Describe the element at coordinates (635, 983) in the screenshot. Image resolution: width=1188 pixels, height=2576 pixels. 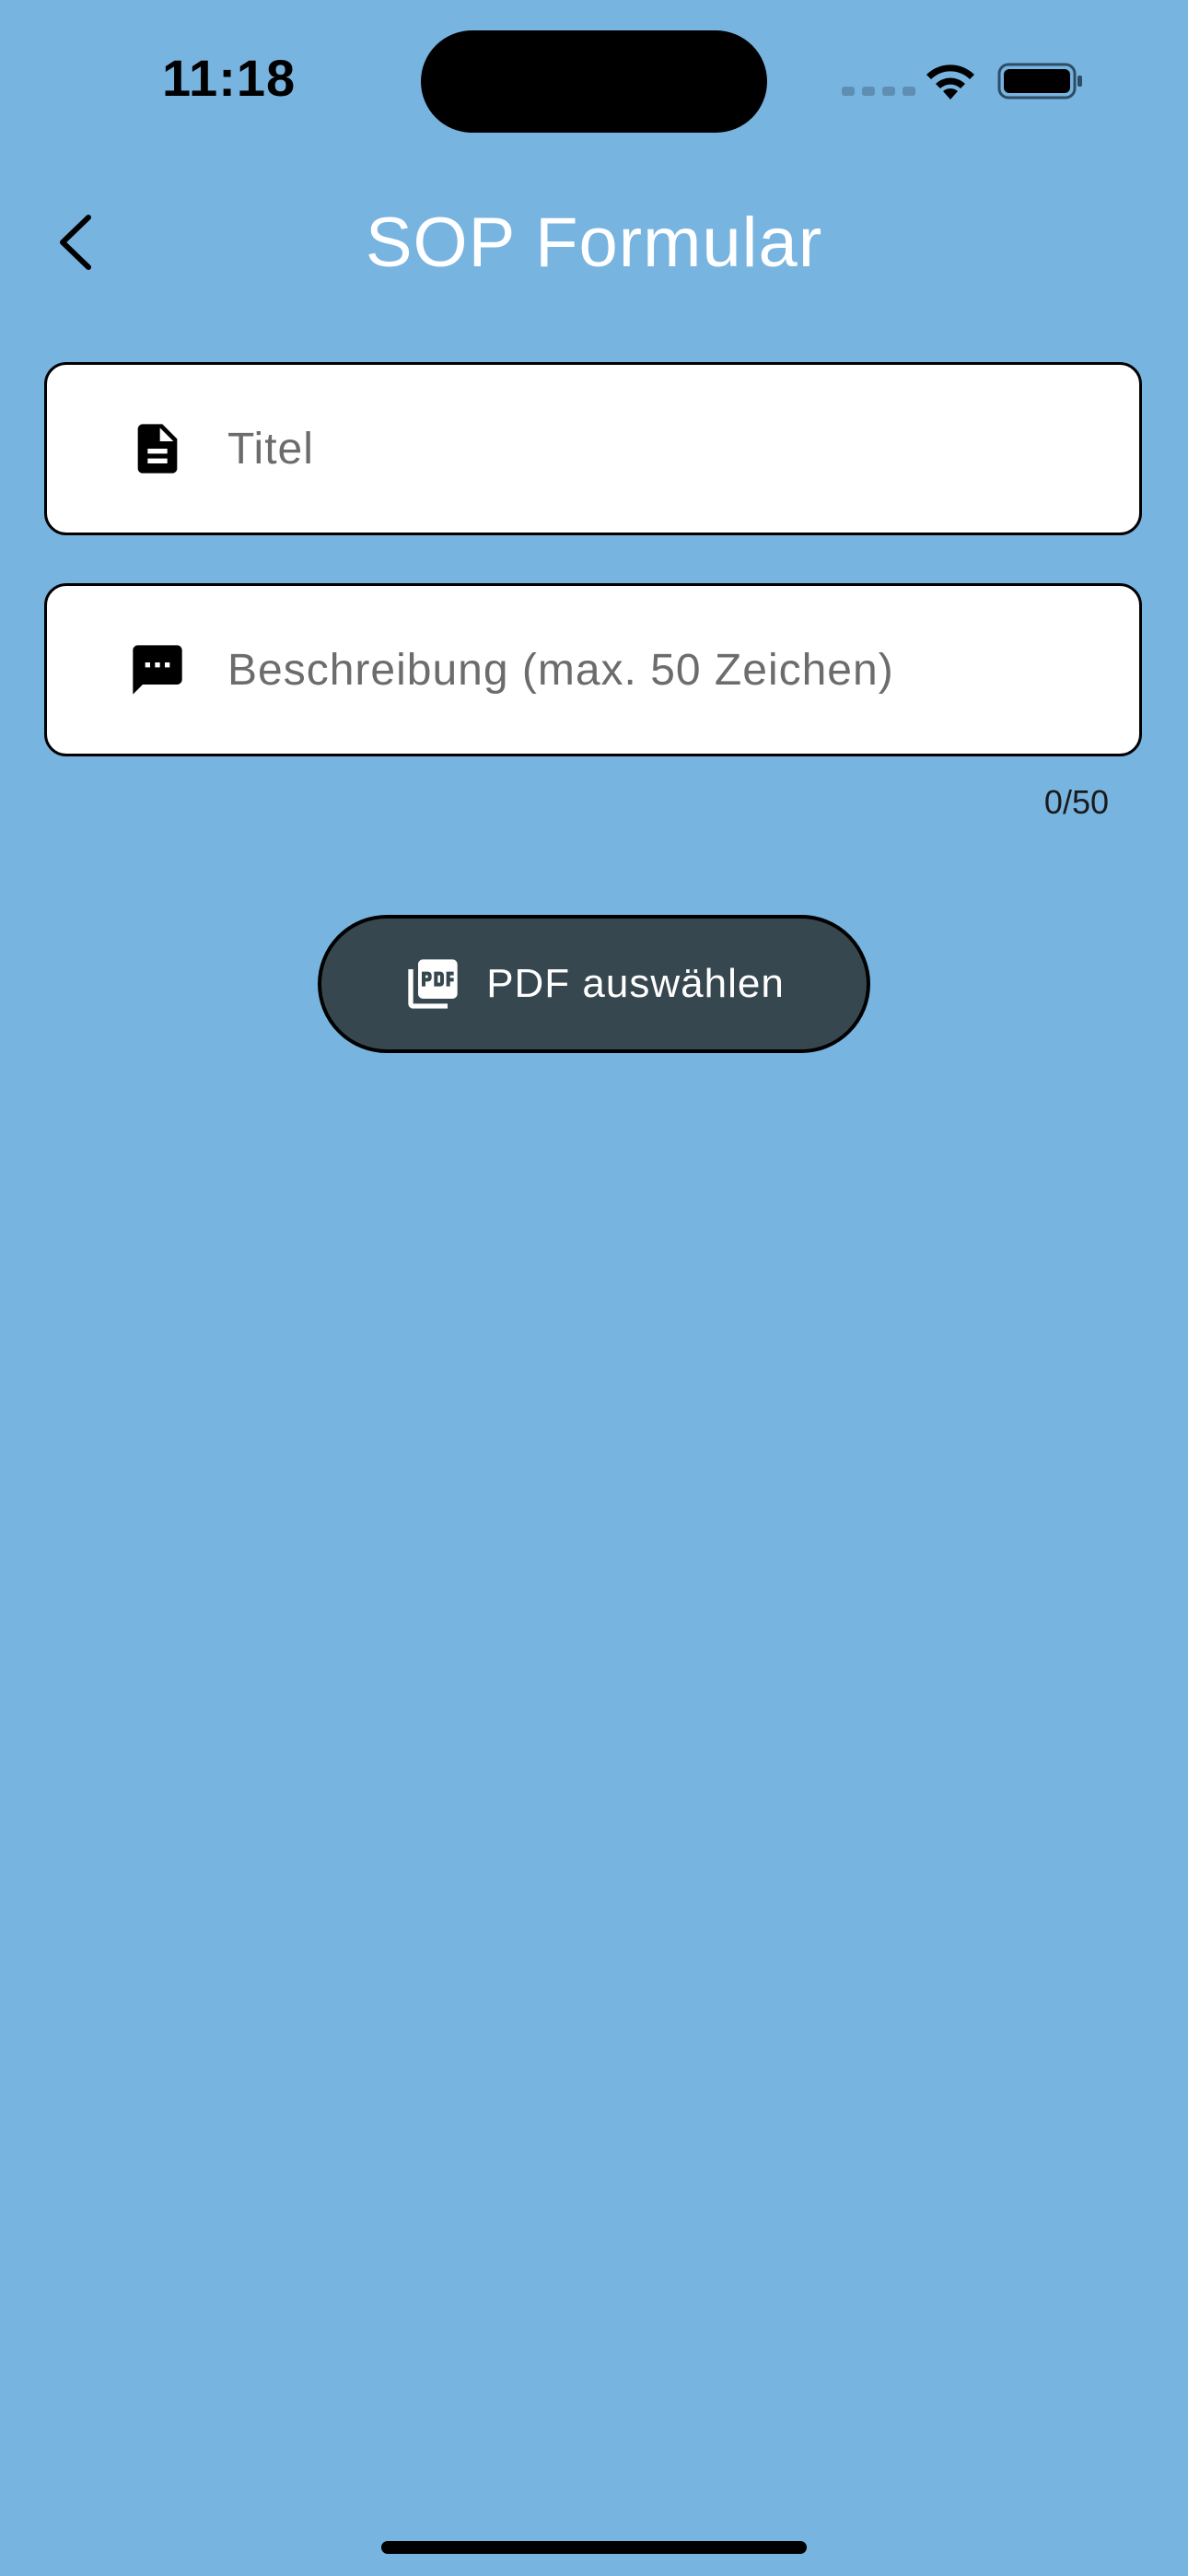
I see `select-pdf-label: PDF auswählen` at that location.